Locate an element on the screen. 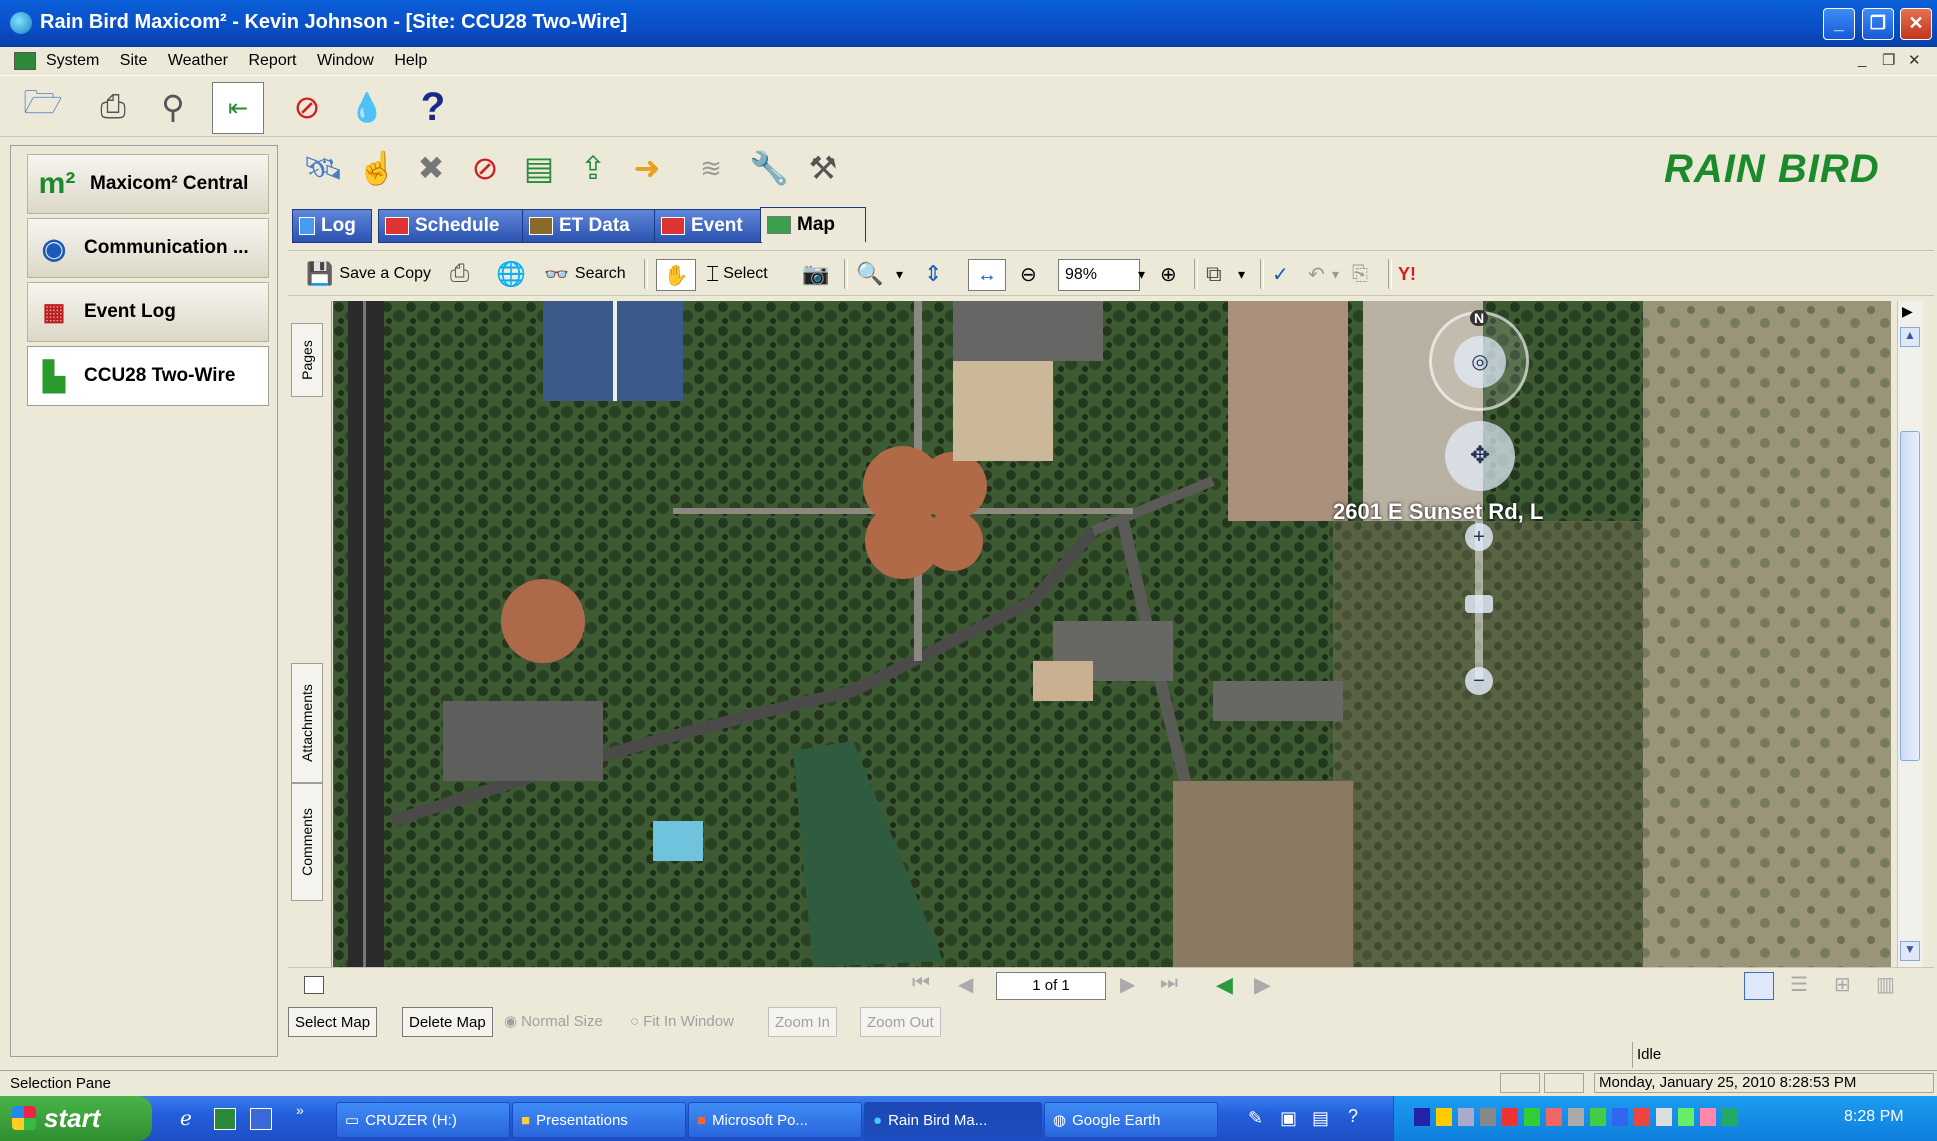  expand-arrow-icon: ▶ is located at coordinates (1907, 311).